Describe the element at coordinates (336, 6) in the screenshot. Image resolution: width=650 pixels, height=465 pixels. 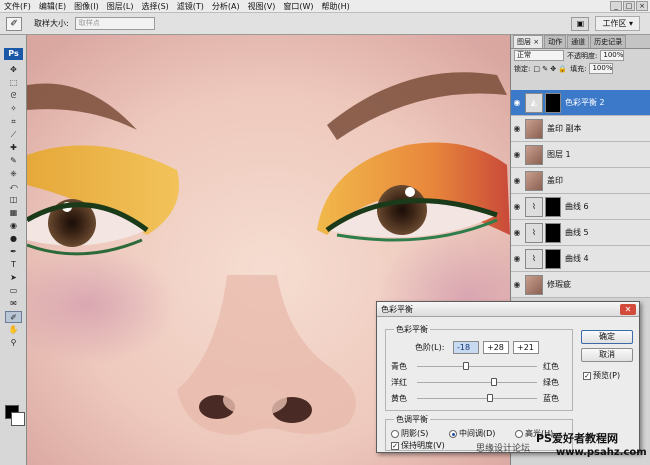
I see `menu-item-9: 帮助(H)` at that location.